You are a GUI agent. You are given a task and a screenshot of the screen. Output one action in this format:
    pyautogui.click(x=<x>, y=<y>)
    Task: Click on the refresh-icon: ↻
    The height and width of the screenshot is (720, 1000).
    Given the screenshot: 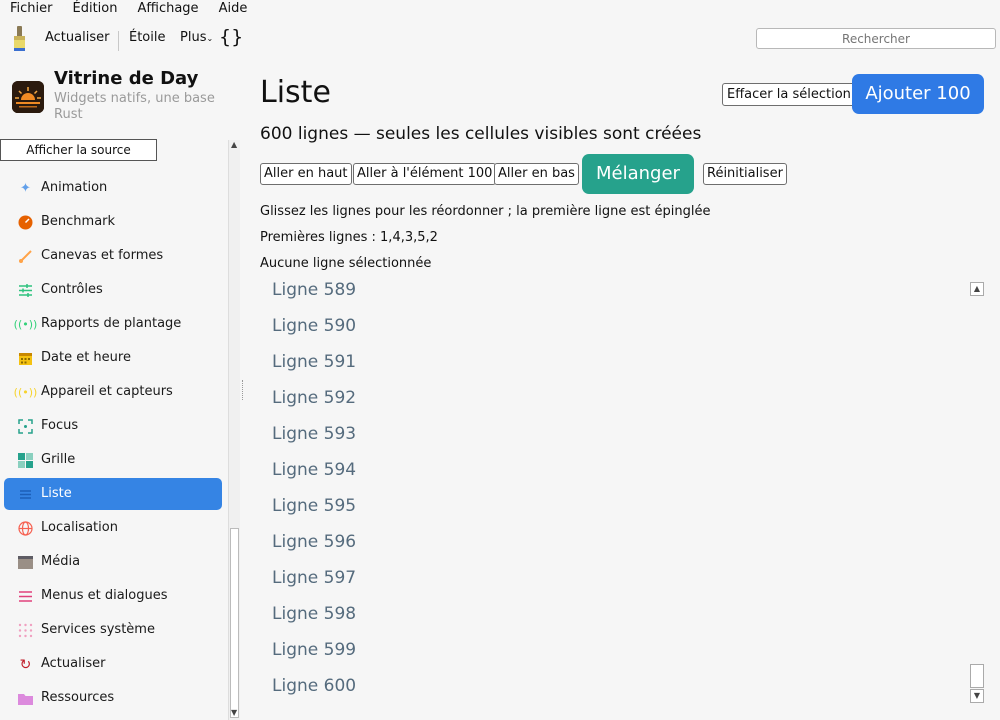 What is the action you would take?
    pyautogui.click(x=25, y=664)
    